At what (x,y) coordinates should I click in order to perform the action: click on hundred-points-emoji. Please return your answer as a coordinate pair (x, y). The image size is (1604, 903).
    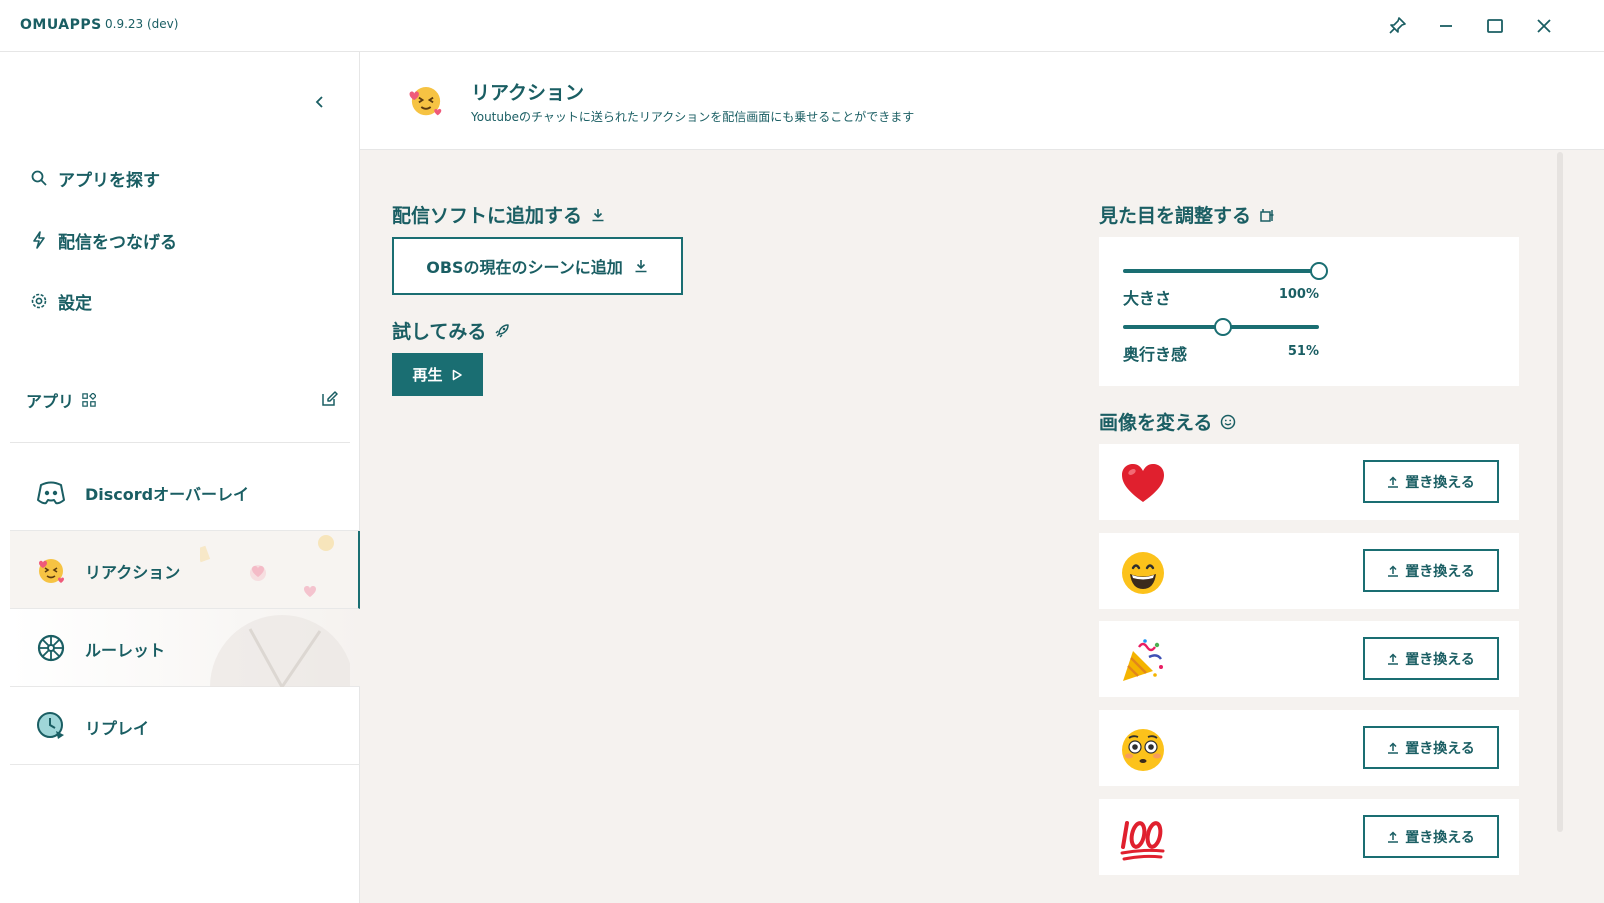
    Looking at the image, I should click on (1142, 841).